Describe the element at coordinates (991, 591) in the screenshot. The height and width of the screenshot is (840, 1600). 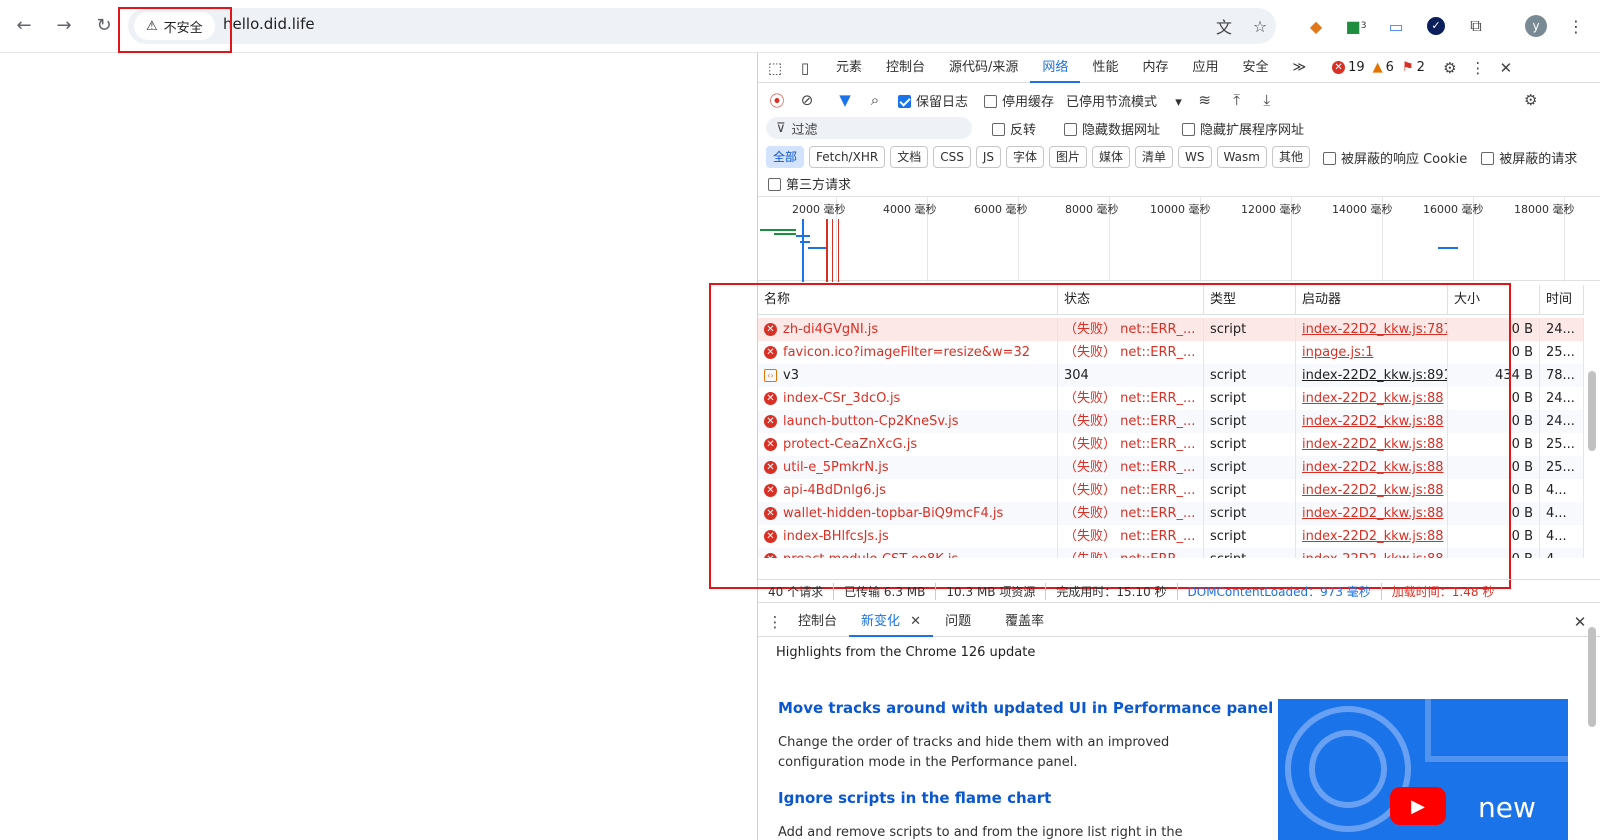
I see `summary-resources: 10.3 MB 项资源` at that location.